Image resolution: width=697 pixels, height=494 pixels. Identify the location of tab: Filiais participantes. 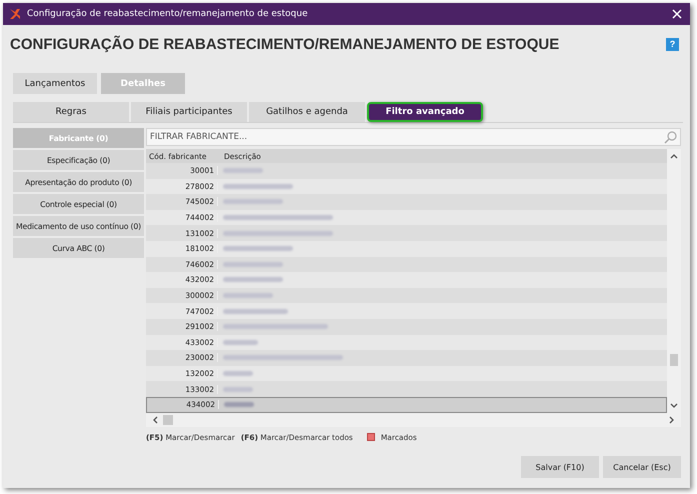
(189, 112).